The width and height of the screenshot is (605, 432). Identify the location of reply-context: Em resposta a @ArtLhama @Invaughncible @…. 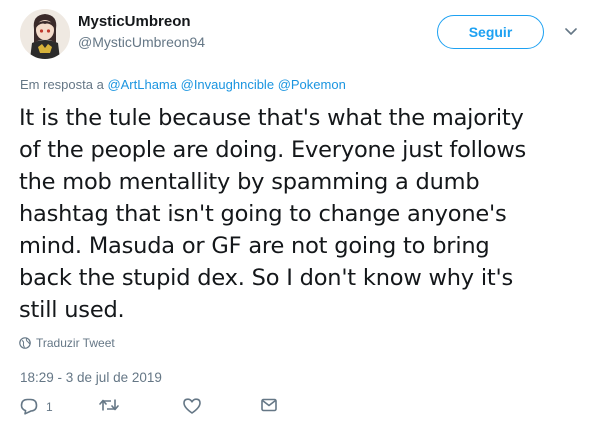
(183, 85).